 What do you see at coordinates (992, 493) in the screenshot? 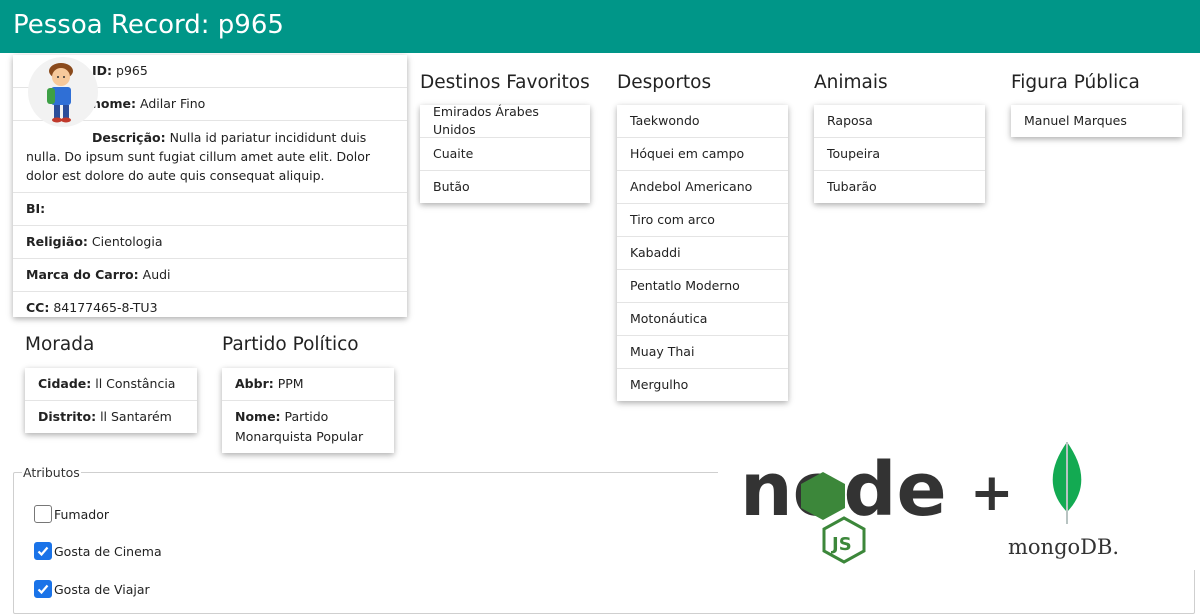
I see `plus-sign: +` at bounding box center [992, 493].